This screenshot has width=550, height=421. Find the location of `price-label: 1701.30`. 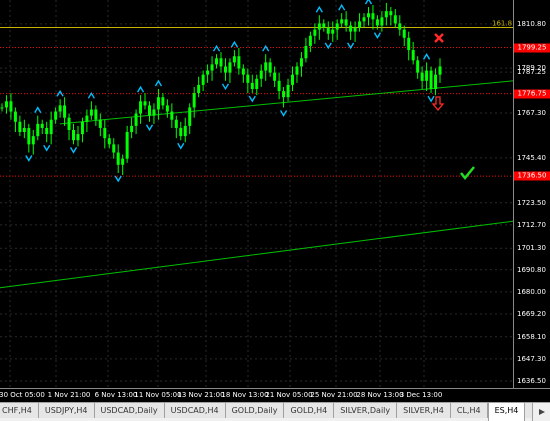

price-label: 1701.30 is located at coordinates (531, 248).